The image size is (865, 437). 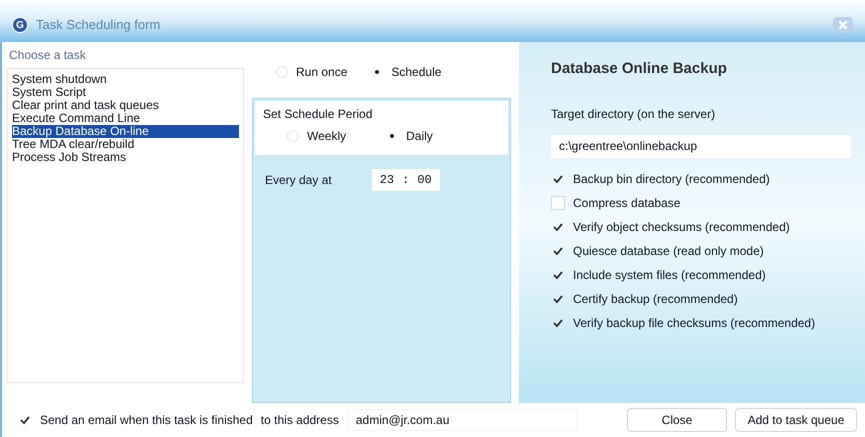 I want to click on checkbox, so click(x=558, y=203).